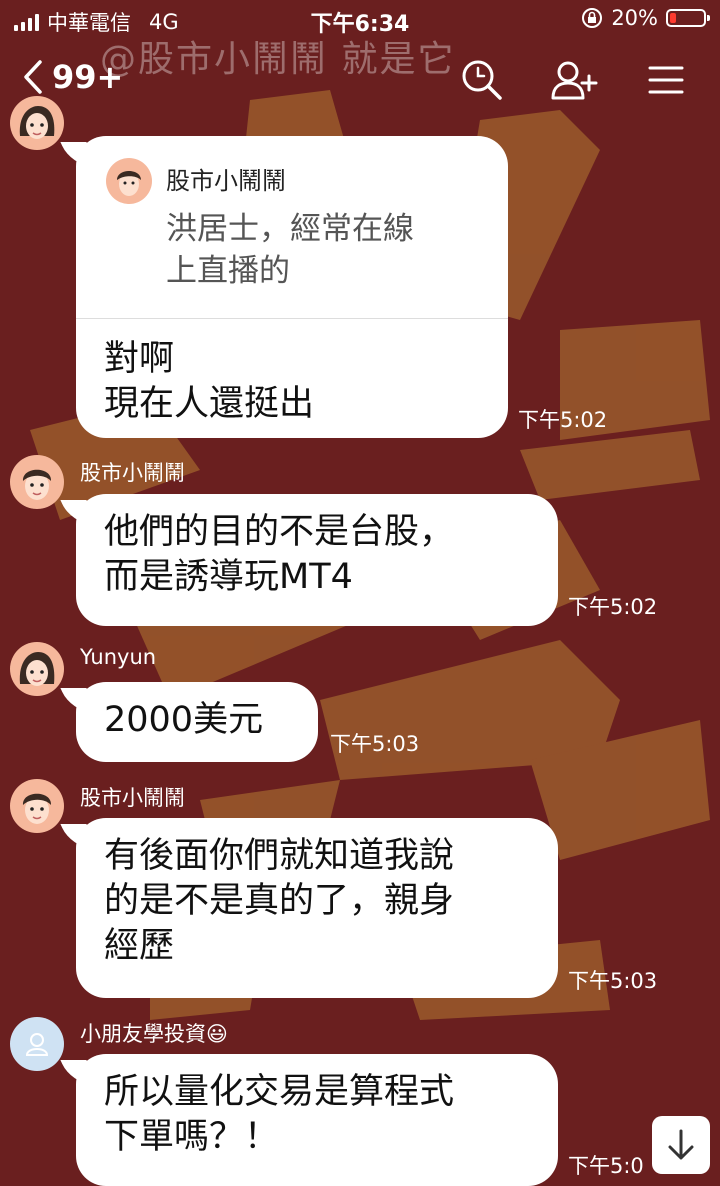 The image size is (720, 1186). I want to click on add-friend-button, so click(574, 80).